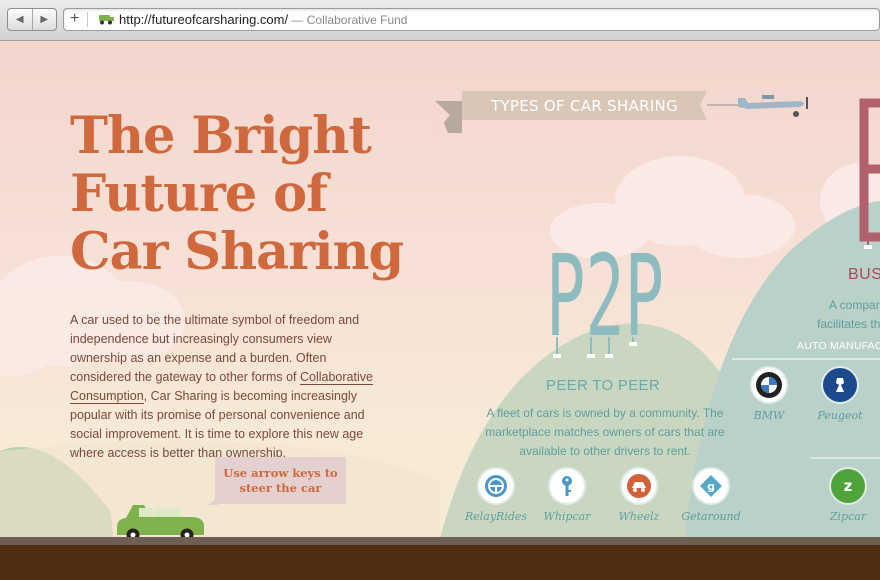 The height and width of the screenshot is (580, 880). Describe the element at coordinates (106, 20) in the screenshot. I see `site-favicon-icon` at that location.